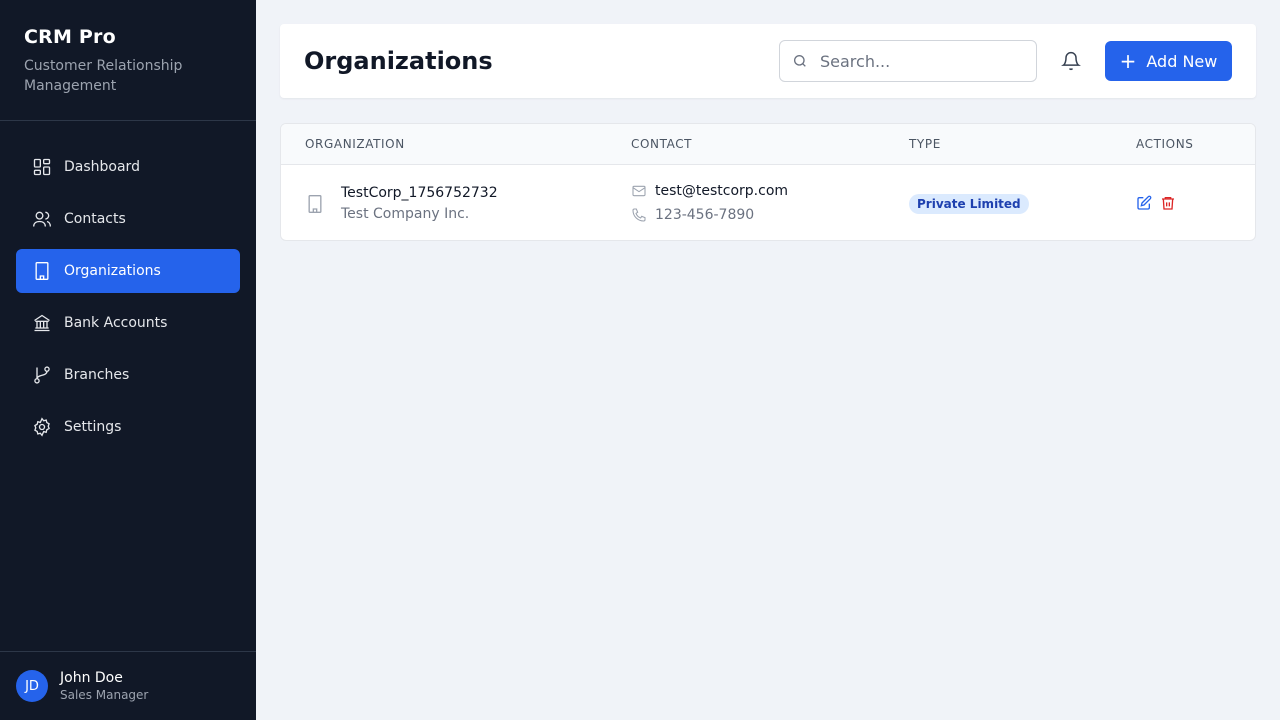 This screenshot has height=720, width=1280. Describe the element at coordinates (70, 37) in the screenshot. I see `brand-title: CRM Pro` at that location.